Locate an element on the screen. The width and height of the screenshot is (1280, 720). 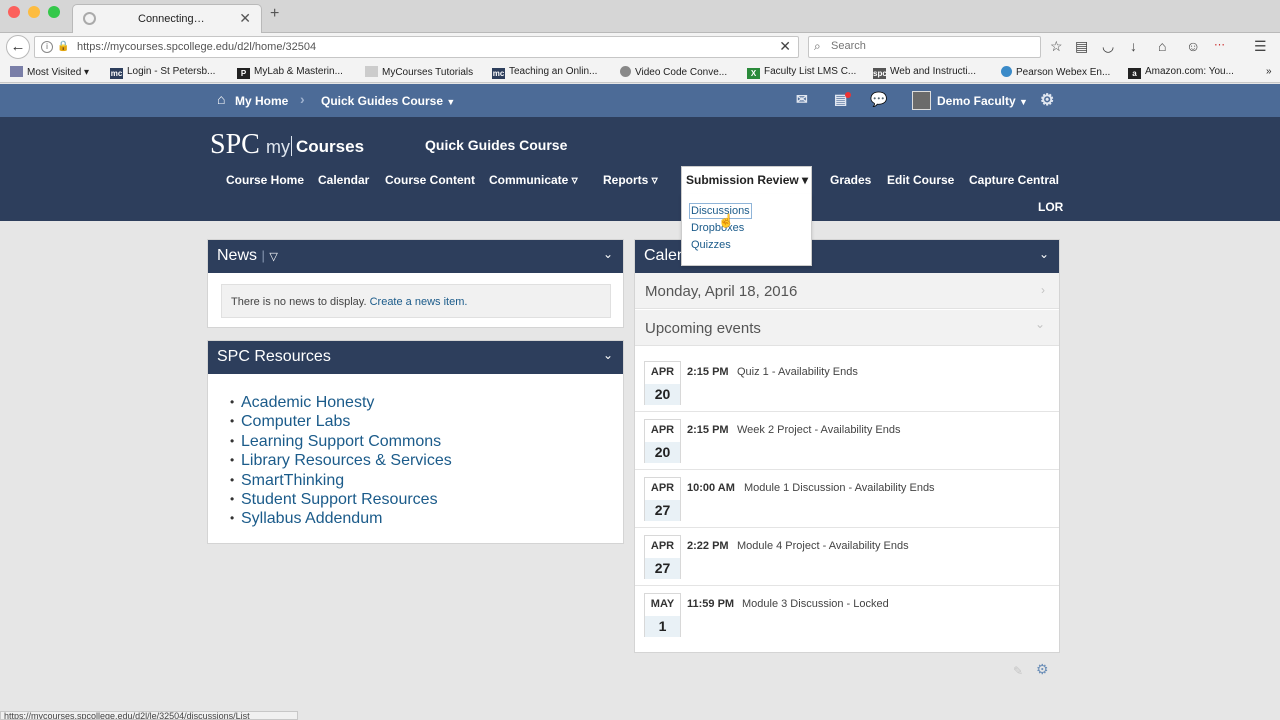
resource-link: Syllabus Addendum is located at coordinates (341, 519).